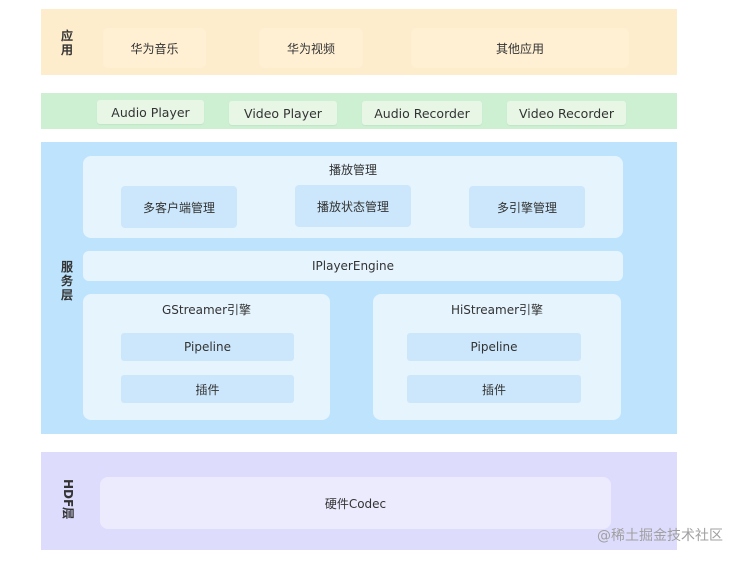 This screenshot has width=739, height=561. Describe the element at coordinates (68, 499) in the screenshot. I see `hdf-layer-label: HDF层` at that location.